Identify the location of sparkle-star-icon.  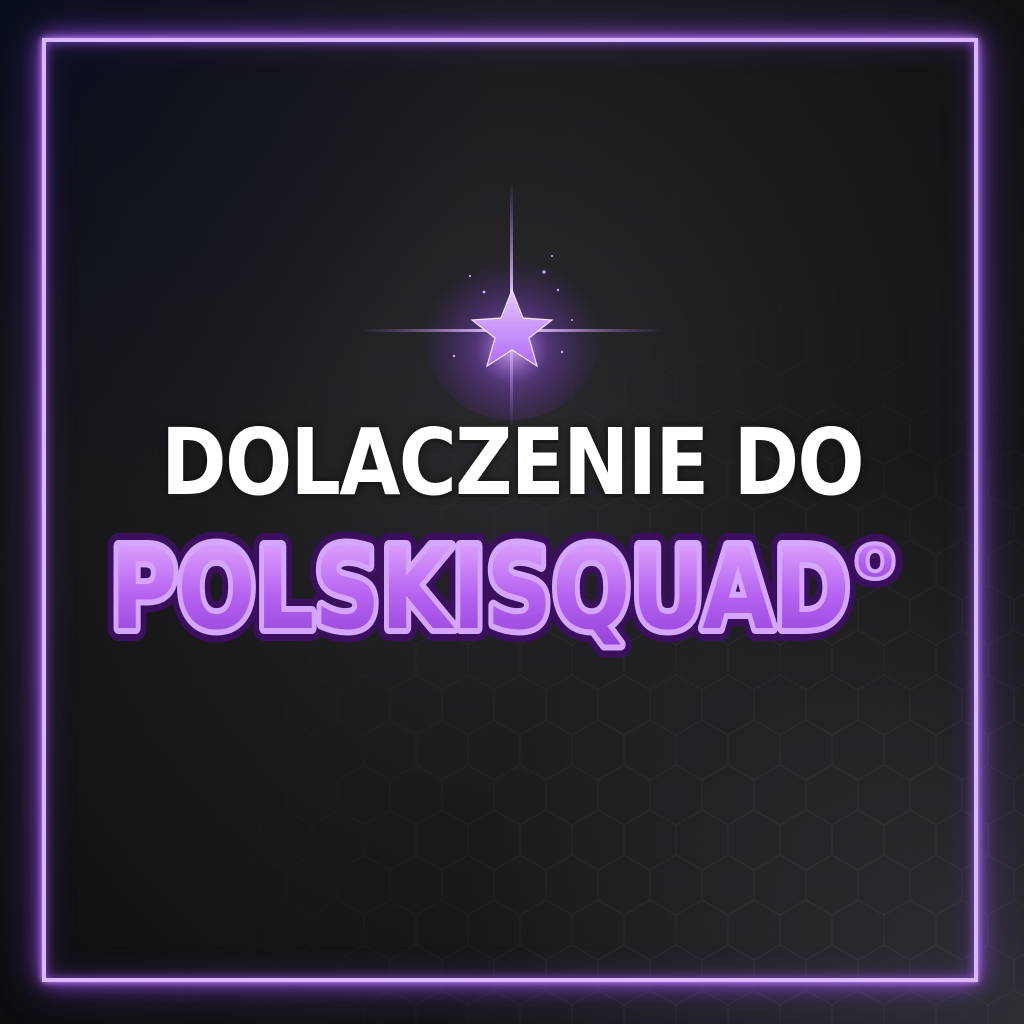
(512, 305).